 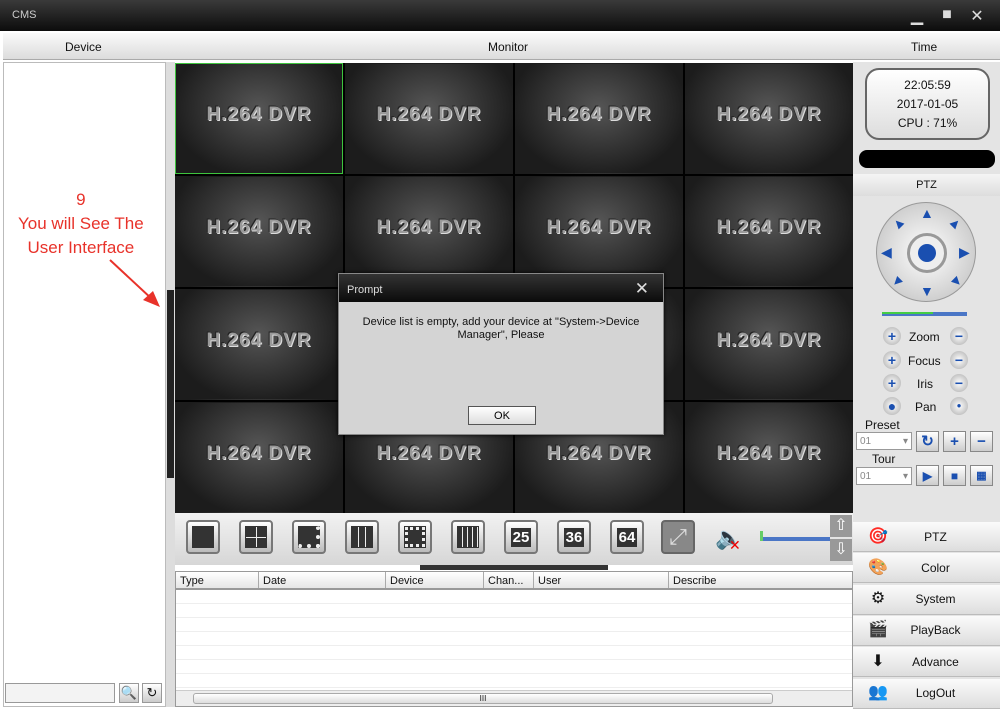 I want to click on close-button: ✕, so click(x=977, y=16).